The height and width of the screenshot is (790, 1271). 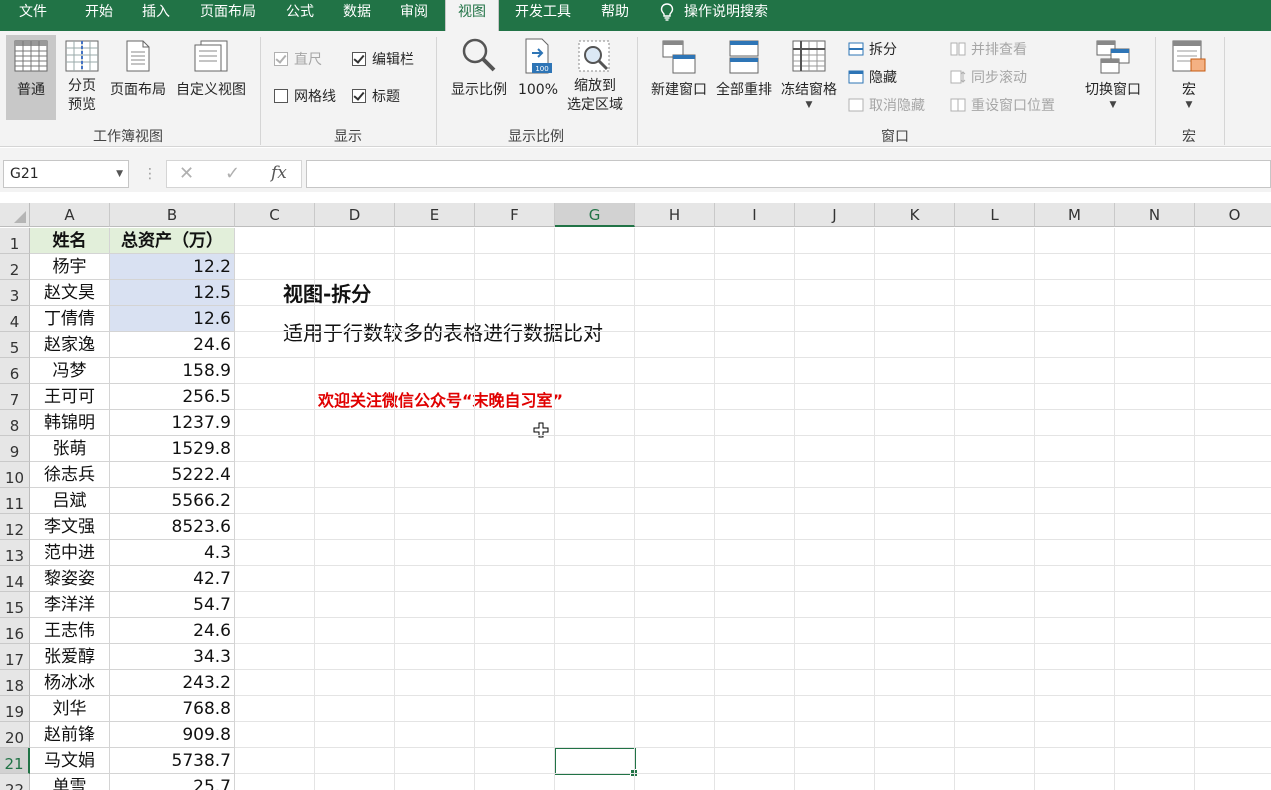 What do you see at coordinates (15, 345) in the screenshot?
I see `row-header-5: 5` at bounding box center [15, 345].